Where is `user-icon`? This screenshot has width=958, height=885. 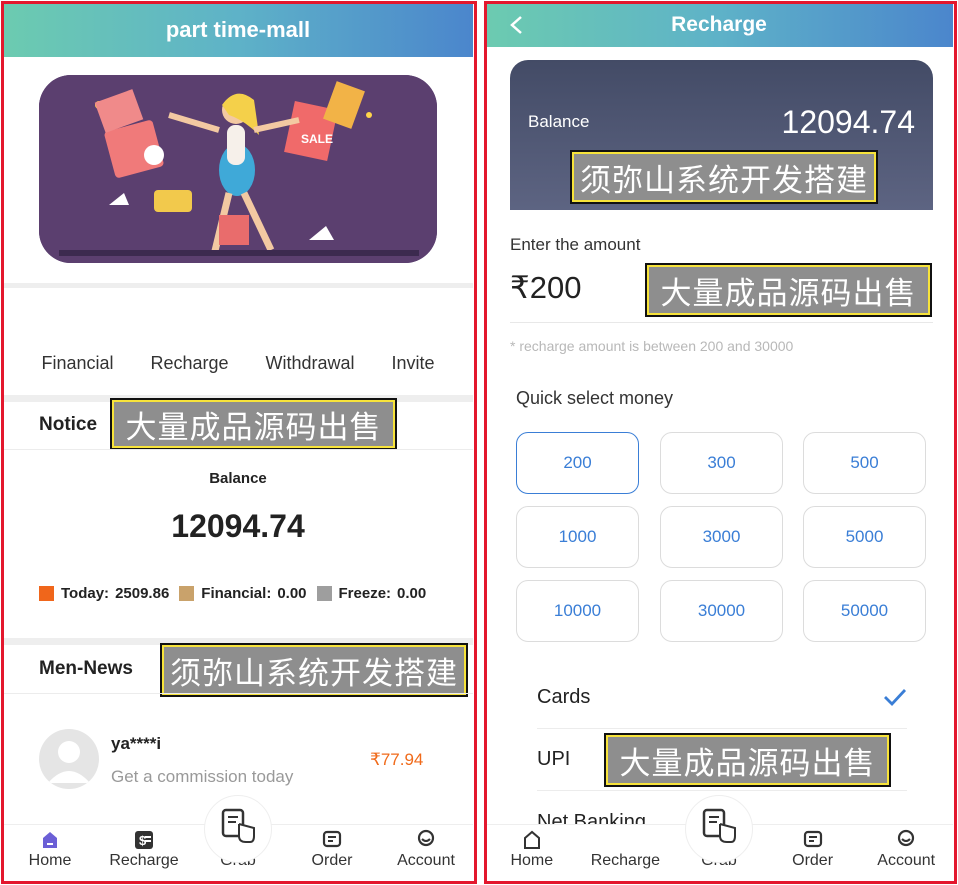
user-icon is located at coordinates (69, 762).